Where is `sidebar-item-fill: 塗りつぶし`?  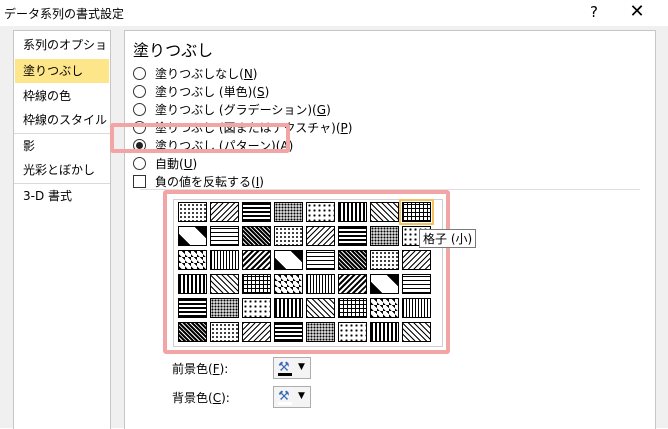 sidebar-item-fill: 塗りつぶし is located at coordinates (62, 71).